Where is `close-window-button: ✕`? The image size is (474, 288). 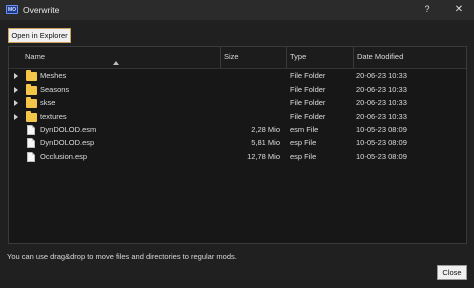 close-window-button: ✕ is located at coordinates (459, 10).